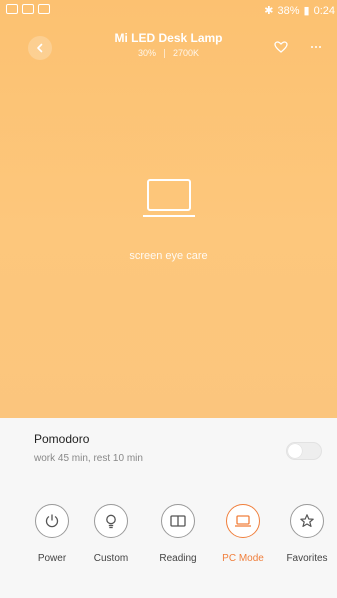 This screenshot has height=598, width=337. I want to click on time-text: 0:24, so click(324, 10).